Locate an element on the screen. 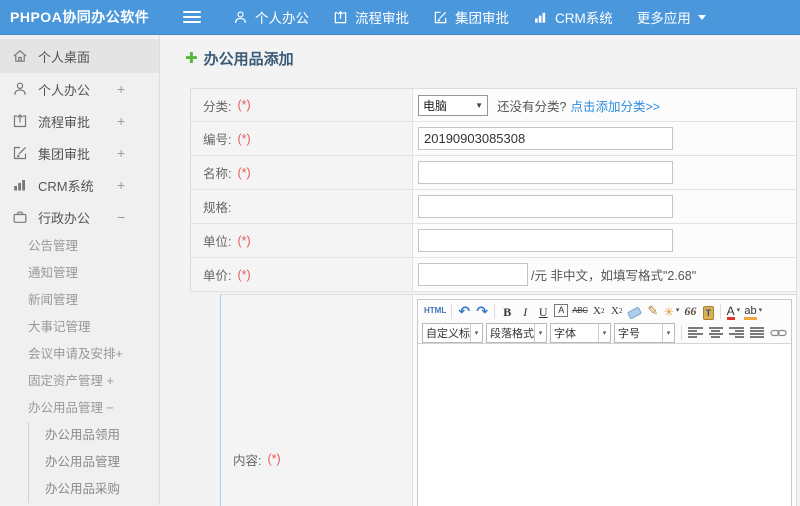 The image size is (800, 506). align-justify-button is located at coordinates (756, 332).